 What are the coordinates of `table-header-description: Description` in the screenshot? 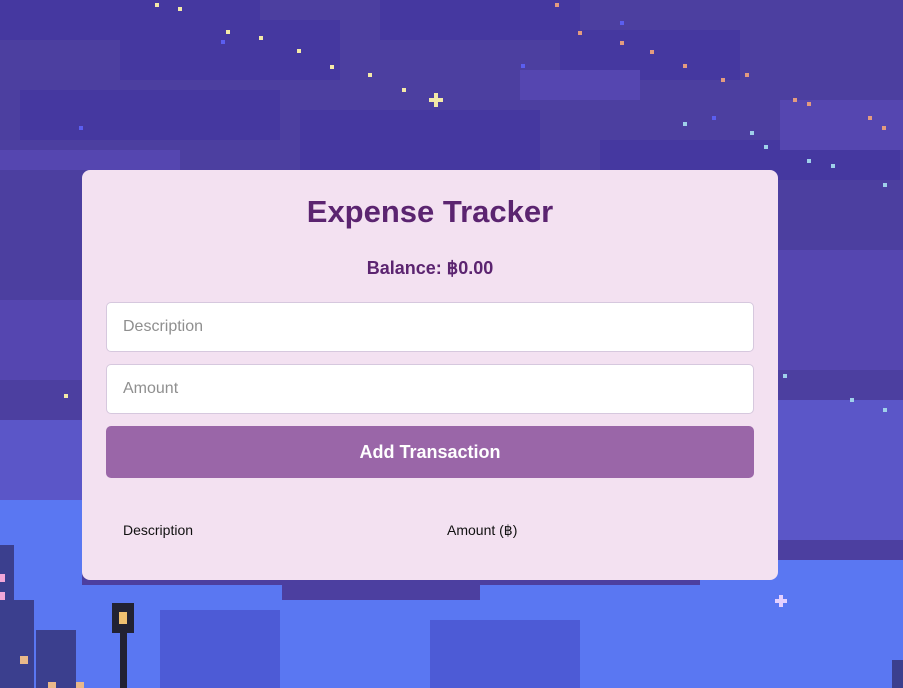 It's located at (158, 530).